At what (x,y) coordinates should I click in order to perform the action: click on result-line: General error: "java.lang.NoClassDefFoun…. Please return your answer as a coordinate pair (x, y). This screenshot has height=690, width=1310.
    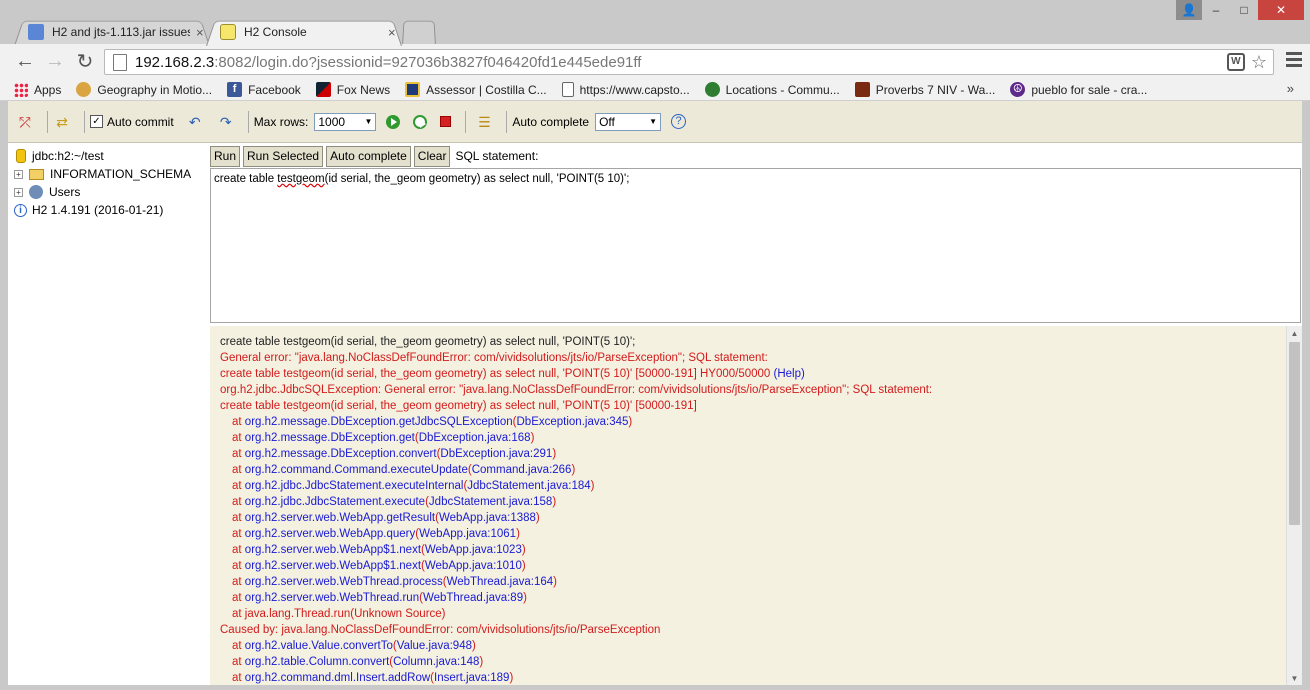
    Looking at the image, I should click on (761, 358).